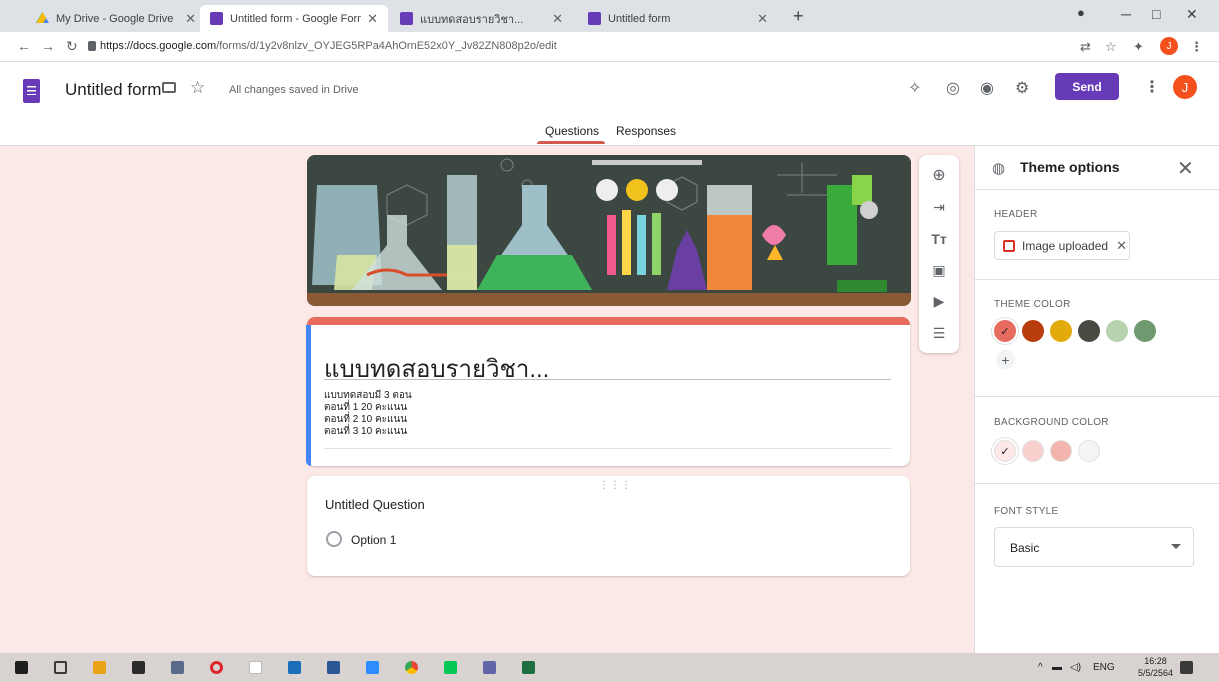 The height and width of the screenshot is (682, 1219). I want to click on header-section-label: HEADER, so click(1016, 214).